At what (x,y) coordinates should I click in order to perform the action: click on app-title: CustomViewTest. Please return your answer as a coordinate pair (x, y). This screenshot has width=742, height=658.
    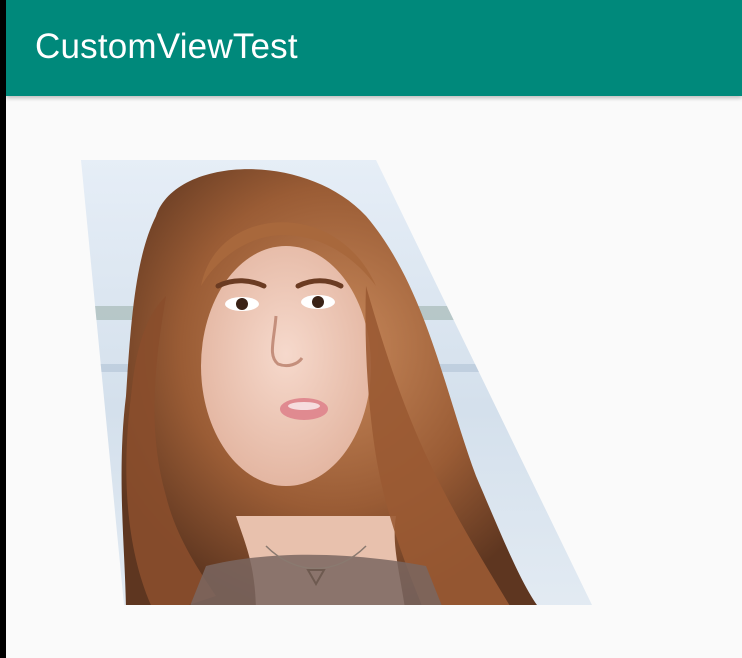
    Looking at the image, I should click on (166, 46).